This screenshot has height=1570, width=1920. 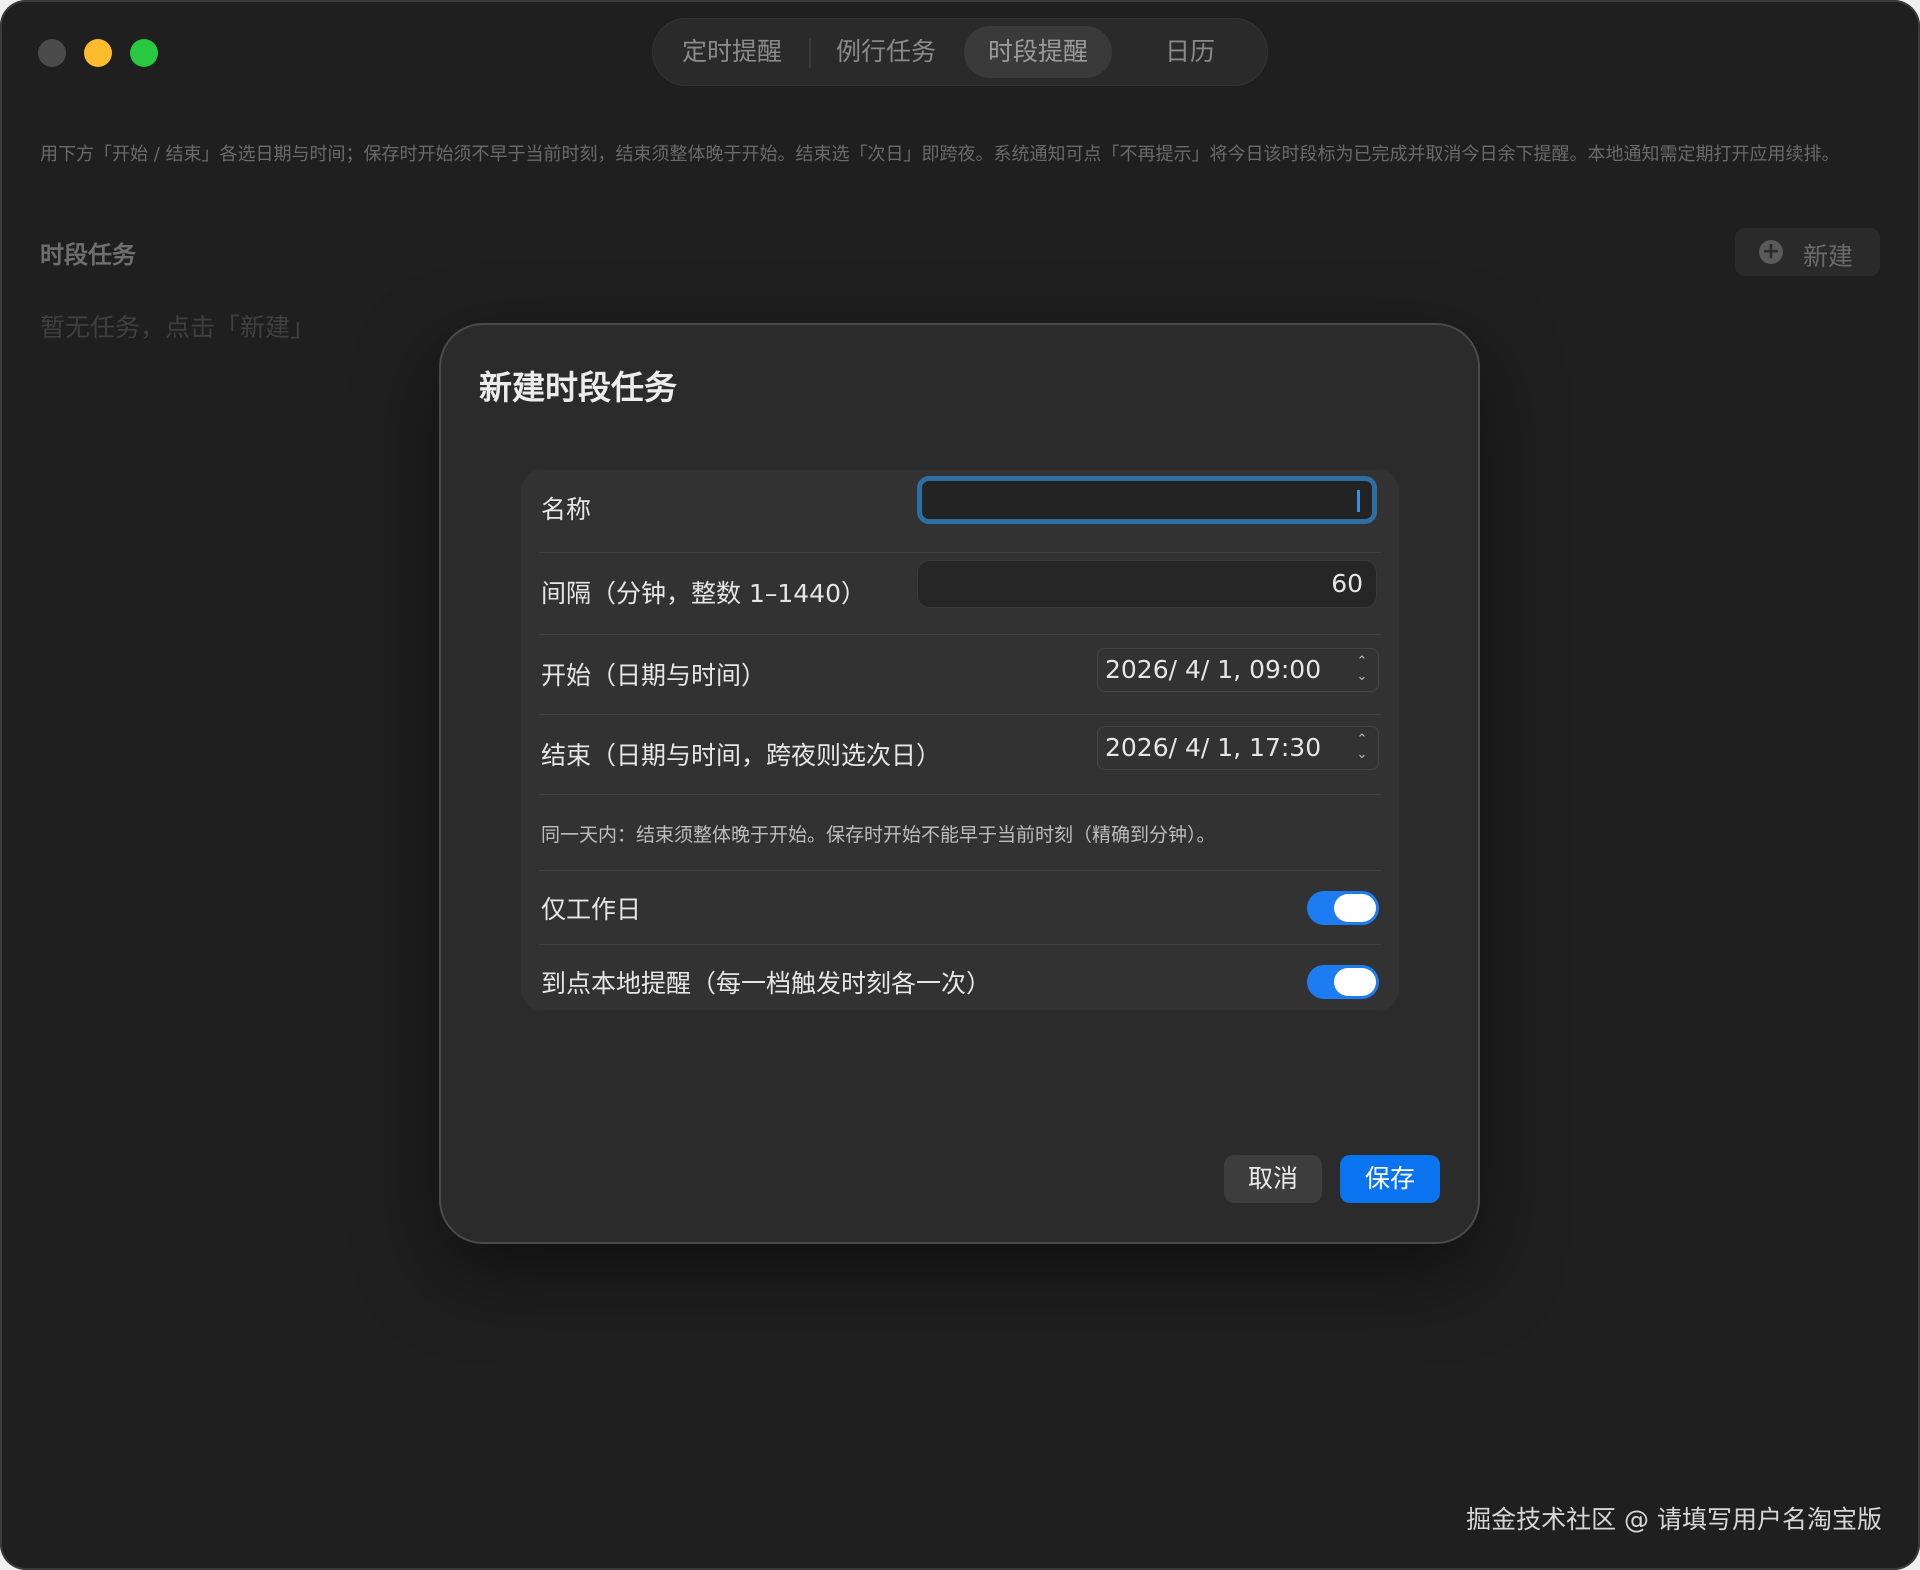 I want to click on name-row: 名称, so click(x=960, y=511).